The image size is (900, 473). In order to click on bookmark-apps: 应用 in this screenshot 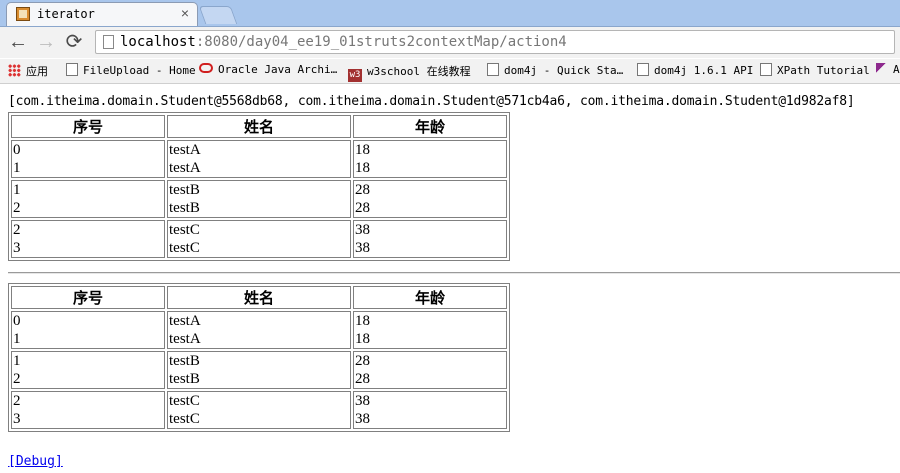, I will do `click(28, 71)`.